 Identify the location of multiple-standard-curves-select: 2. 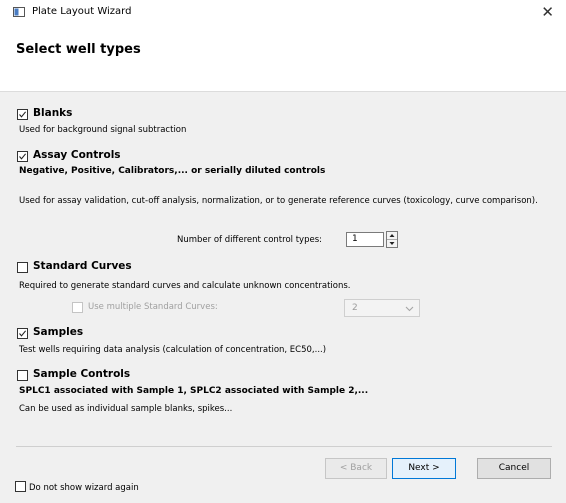
(382, 308).